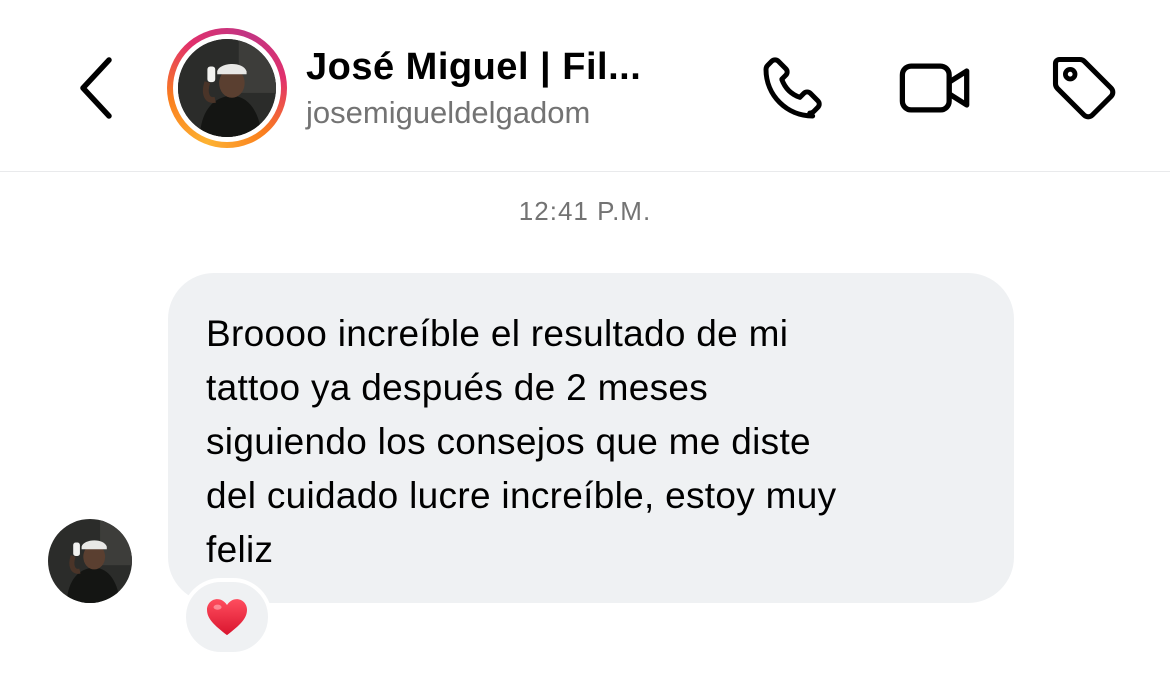 The height and width of the screenshot is (677, 1170). I want to click on video-camera-icon, so click(934, 88).